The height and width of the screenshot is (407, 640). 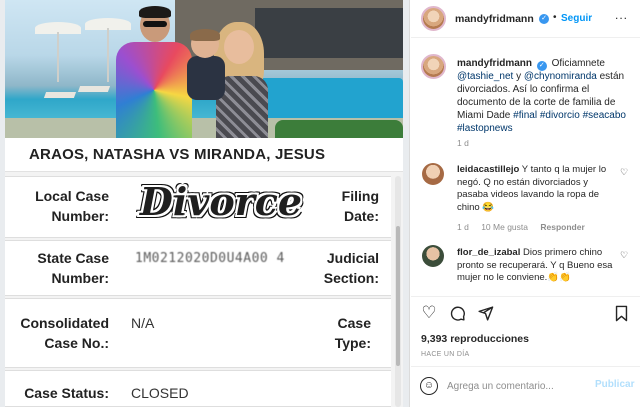 I want to click on emoji-icon: ☺, so click(x=429, y=386).